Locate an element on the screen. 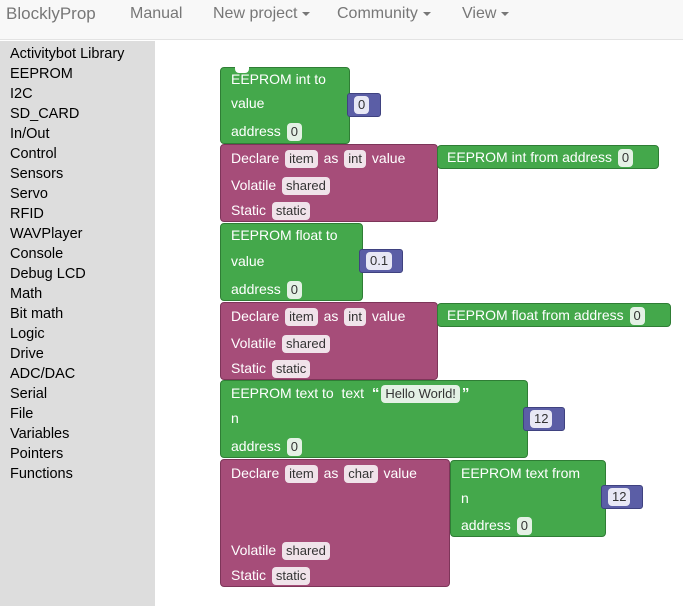 The image size is (683, 606). toolbox-category-servo: Servo is located at coordinates (77, 194).